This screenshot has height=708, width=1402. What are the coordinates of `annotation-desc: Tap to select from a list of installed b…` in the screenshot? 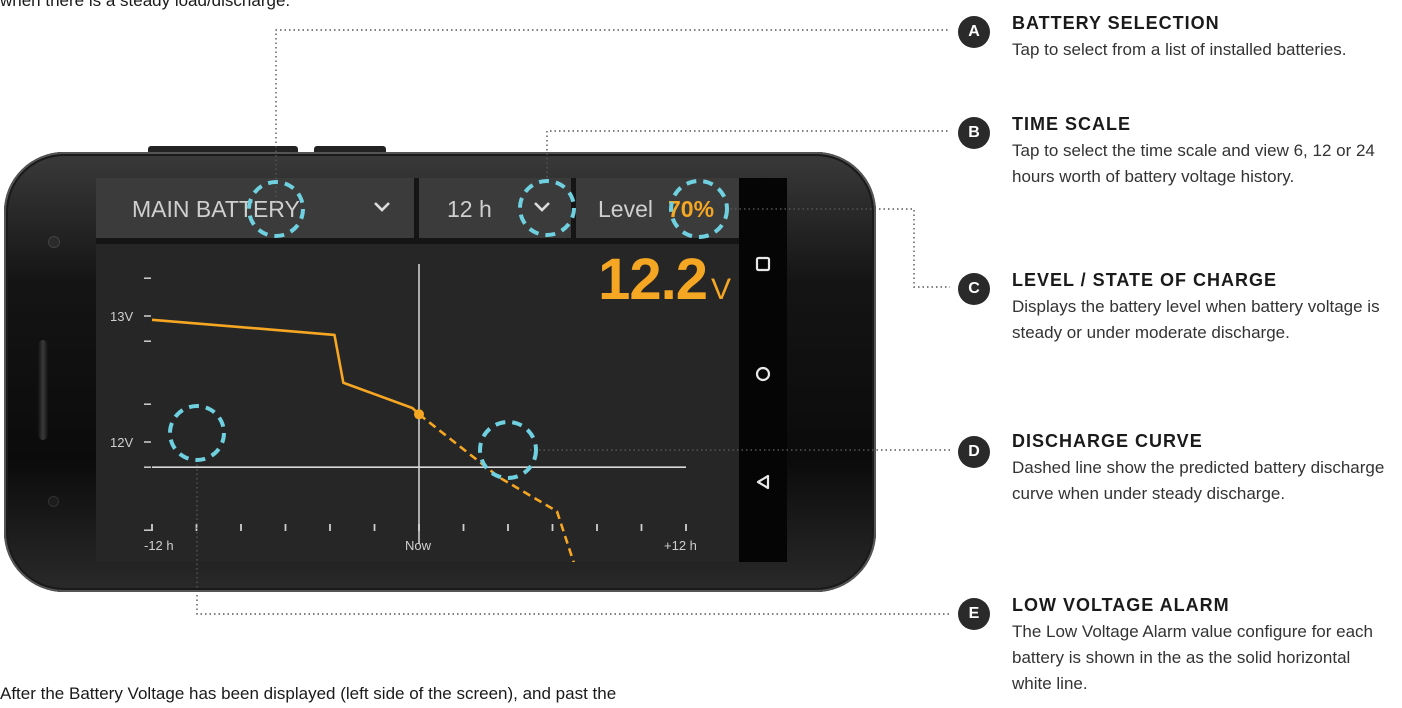 It's located at (1179, 49).